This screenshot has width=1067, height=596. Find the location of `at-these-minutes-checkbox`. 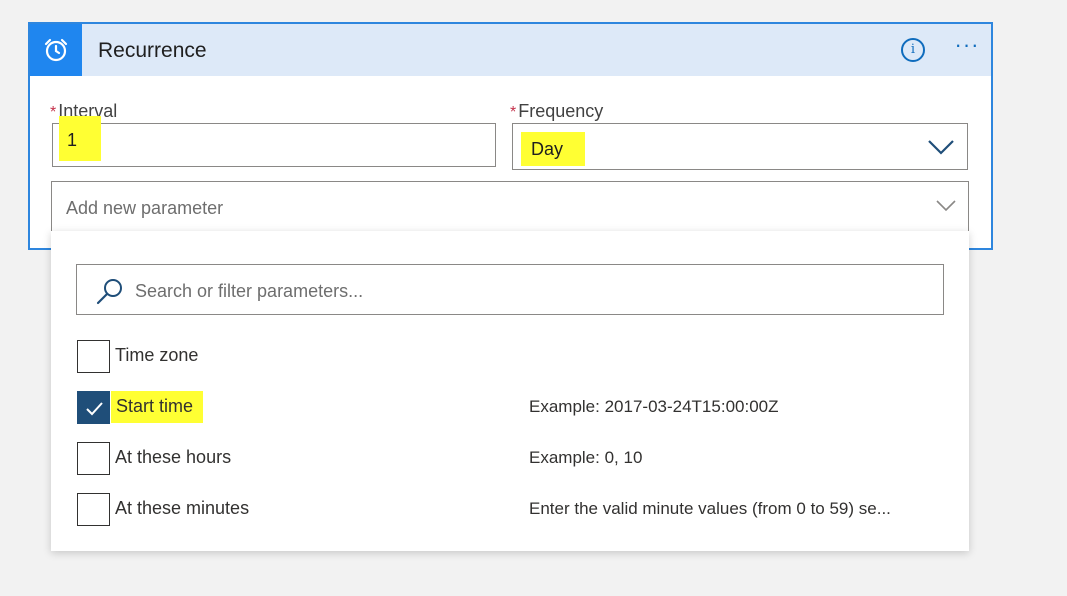

at-these-minutes-checkbox is located at coordinates (93, 509).